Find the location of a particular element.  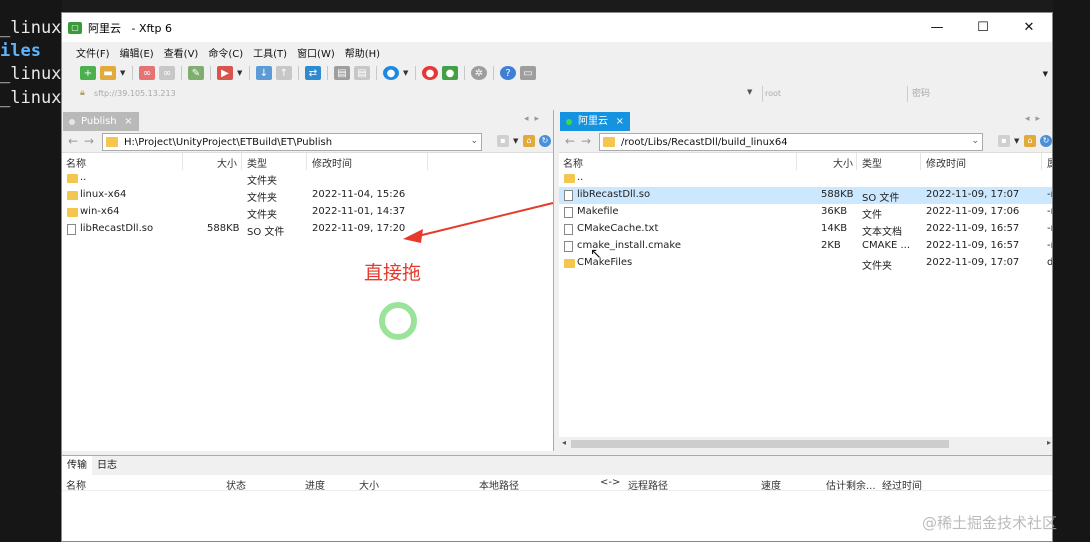

menu-view: 查看(V) is located at coordinates (181, 52).